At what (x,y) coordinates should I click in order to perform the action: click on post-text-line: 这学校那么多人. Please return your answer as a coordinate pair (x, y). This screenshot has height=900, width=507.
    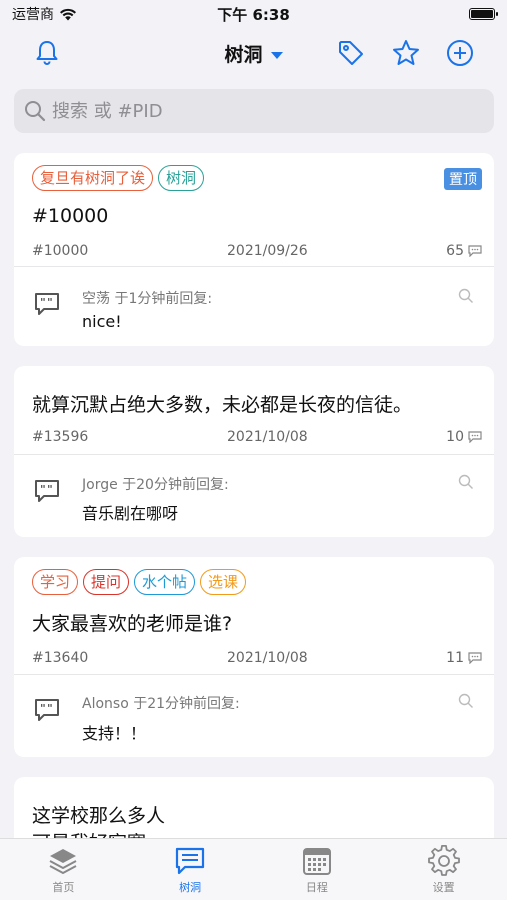
    Looking at the image, I should click on (99, 816).